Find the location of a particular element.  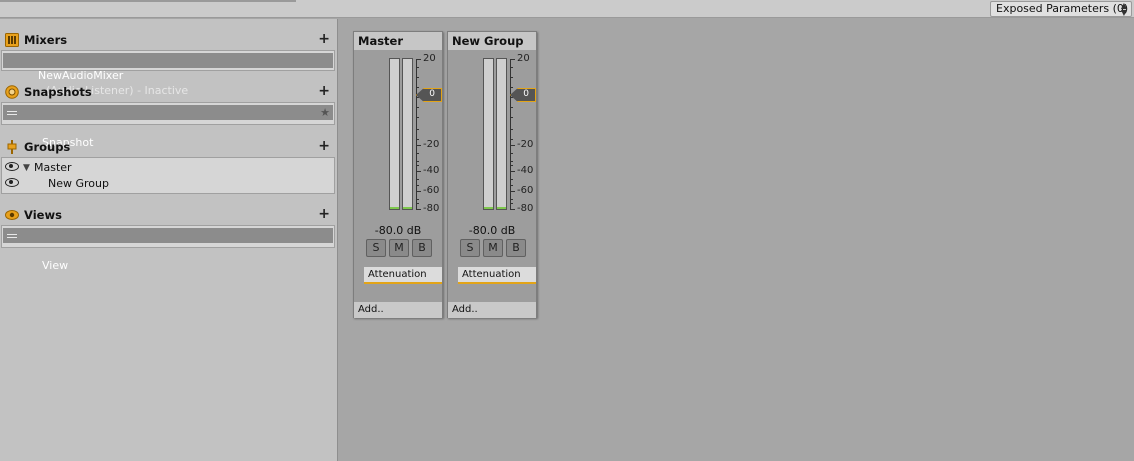

add-snapshot-button: + is located at coordinates (324, 91).